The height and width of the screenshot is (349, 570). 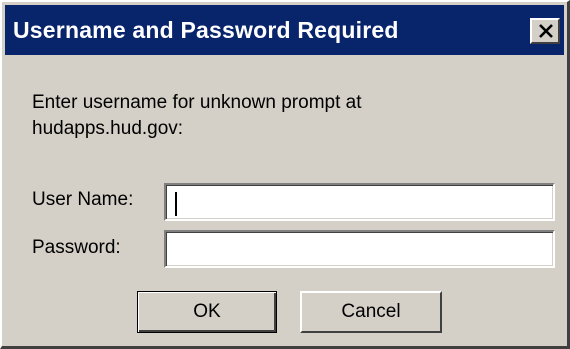 I want to click on username-label: User Name:, so click(x=83, y=199).